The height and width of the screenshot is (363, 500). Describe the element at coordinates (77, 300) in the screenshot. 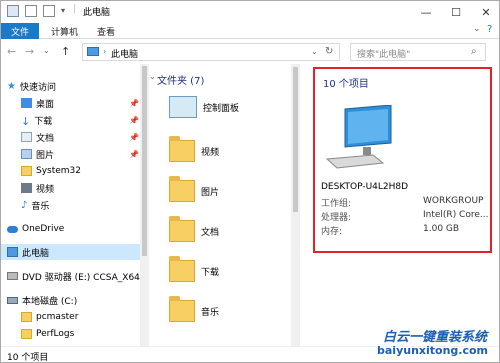

I see `sidebar-item-local-disk: 本地磁盘 (C:)` at that location.